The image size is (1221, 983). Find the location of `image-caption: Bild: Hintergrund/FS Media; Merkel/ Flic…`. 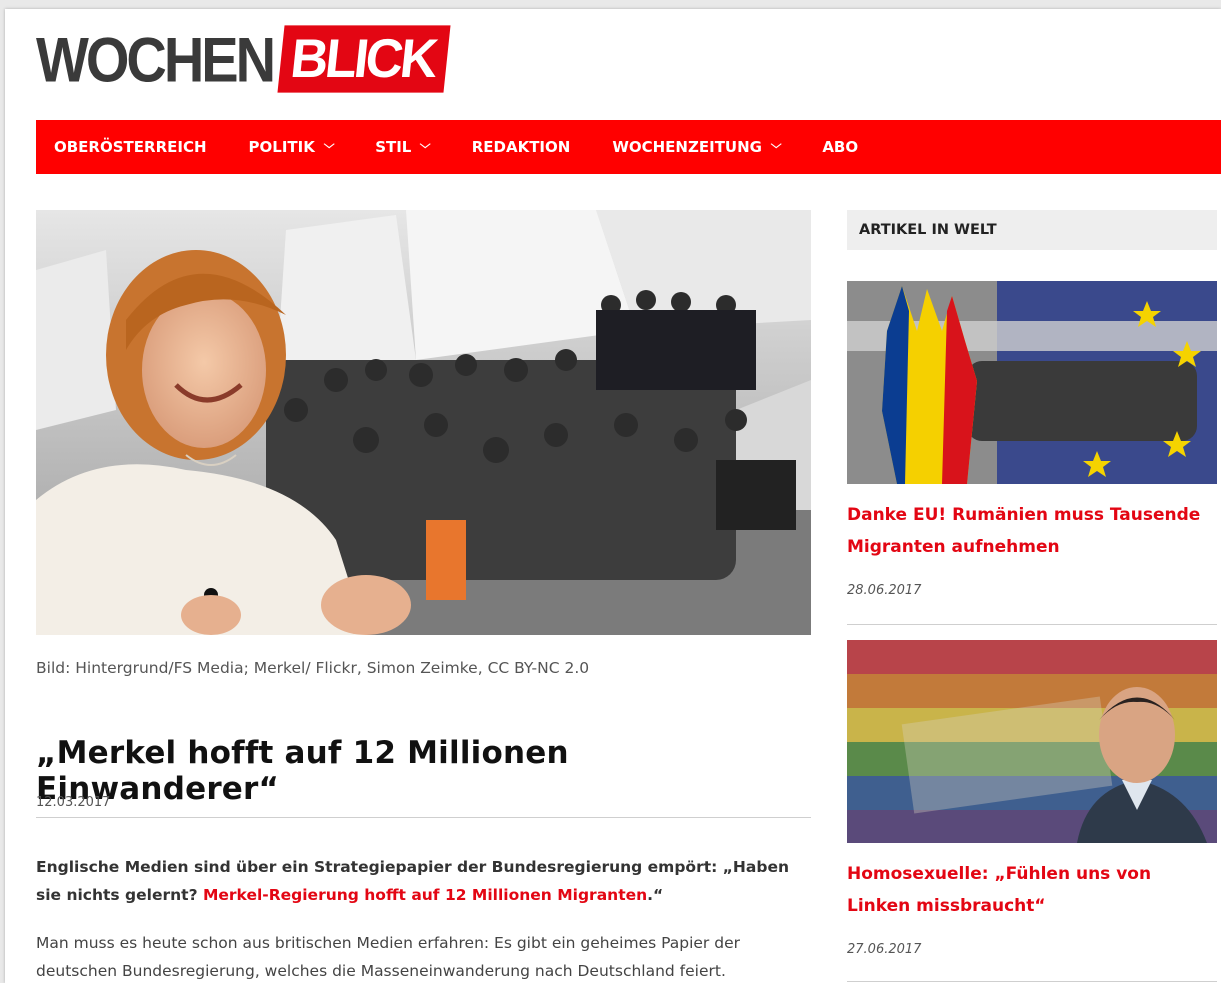

image-caption: Bild: Hintergrund/FS Media; Merkel/ Flic… is located at coordinates (313, 668).